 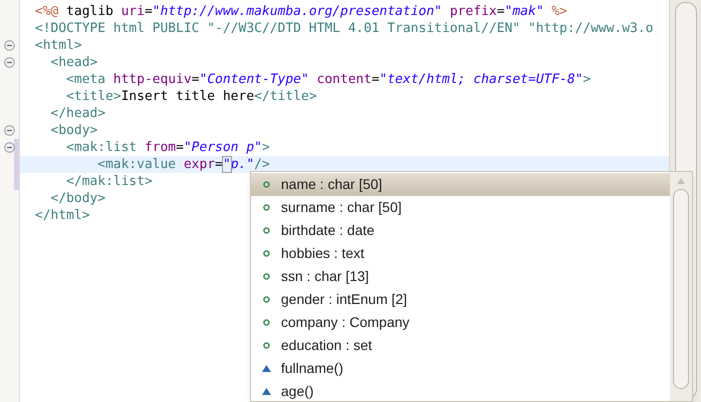 What do you see at coordinates (460, 230) in the screenshot?
I see `completion-item: birthdate : date` at bounding box center [460, 230].